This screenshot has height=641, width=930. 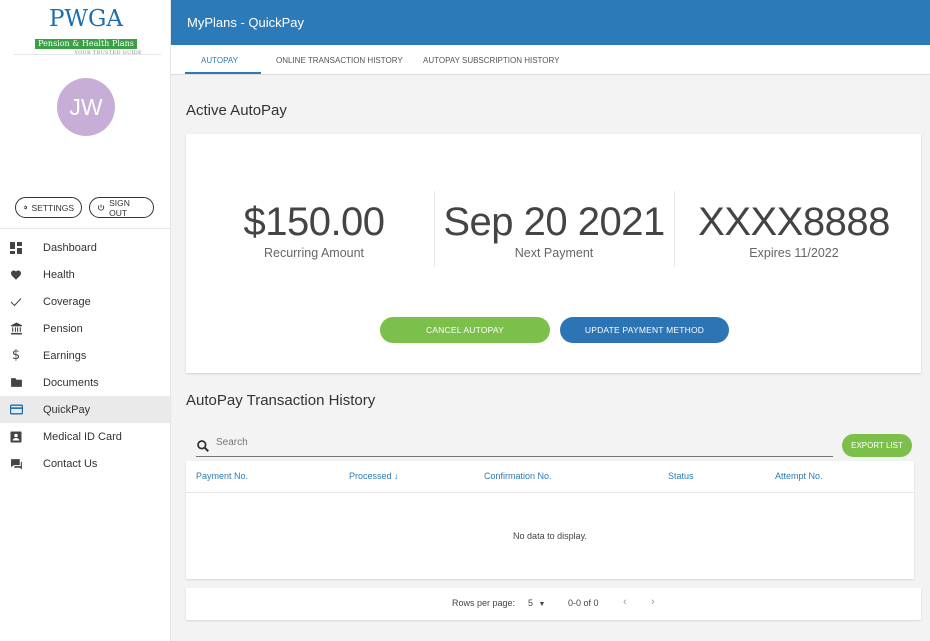 What do you see at coordinates (86, 19) in the screenshot?
I see `logo-name: PWGA` at bounding box center [86, 19].